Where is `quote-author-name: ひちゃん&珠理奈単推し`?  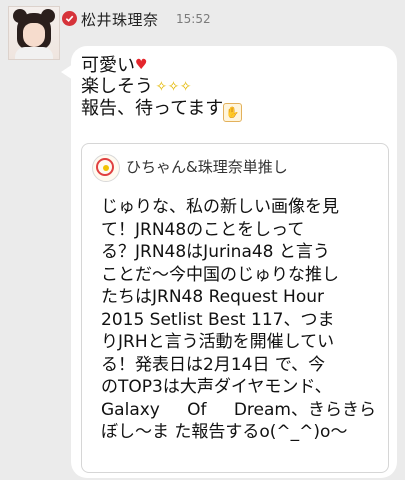
quote-author-name: ひちゃん&珠理奈単推し is located at coordinates (207, 167).